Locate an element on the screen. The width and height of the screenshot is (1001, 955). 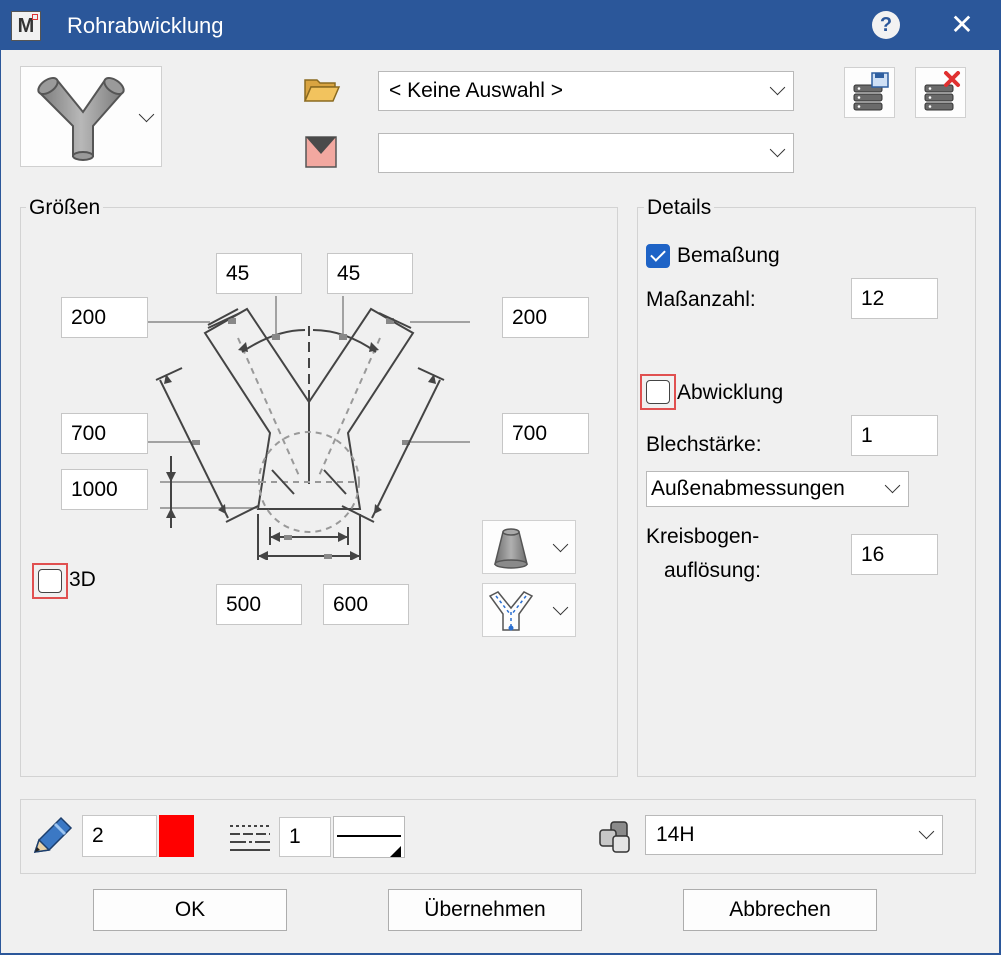
blechstaerke-field: 1 is located at coordinates (894, 435).